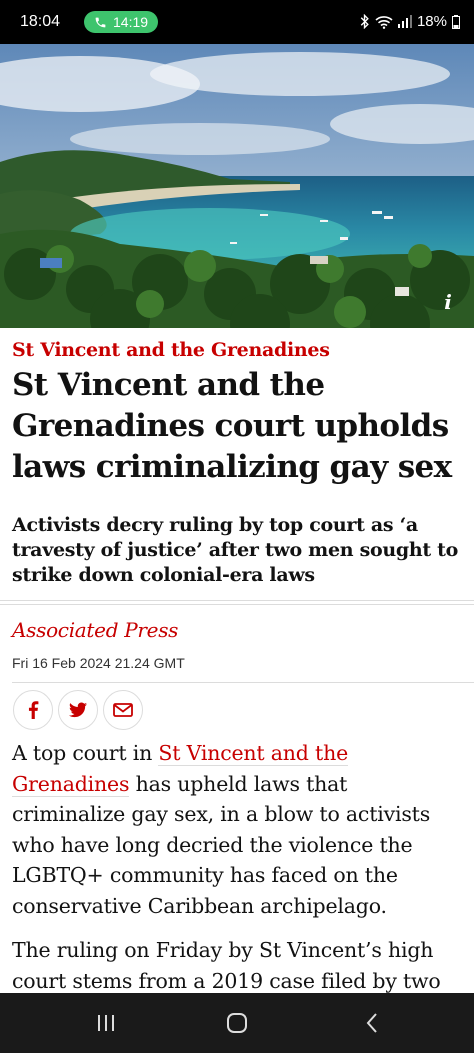  I want to click on facebook-icon, so click(33, 710).